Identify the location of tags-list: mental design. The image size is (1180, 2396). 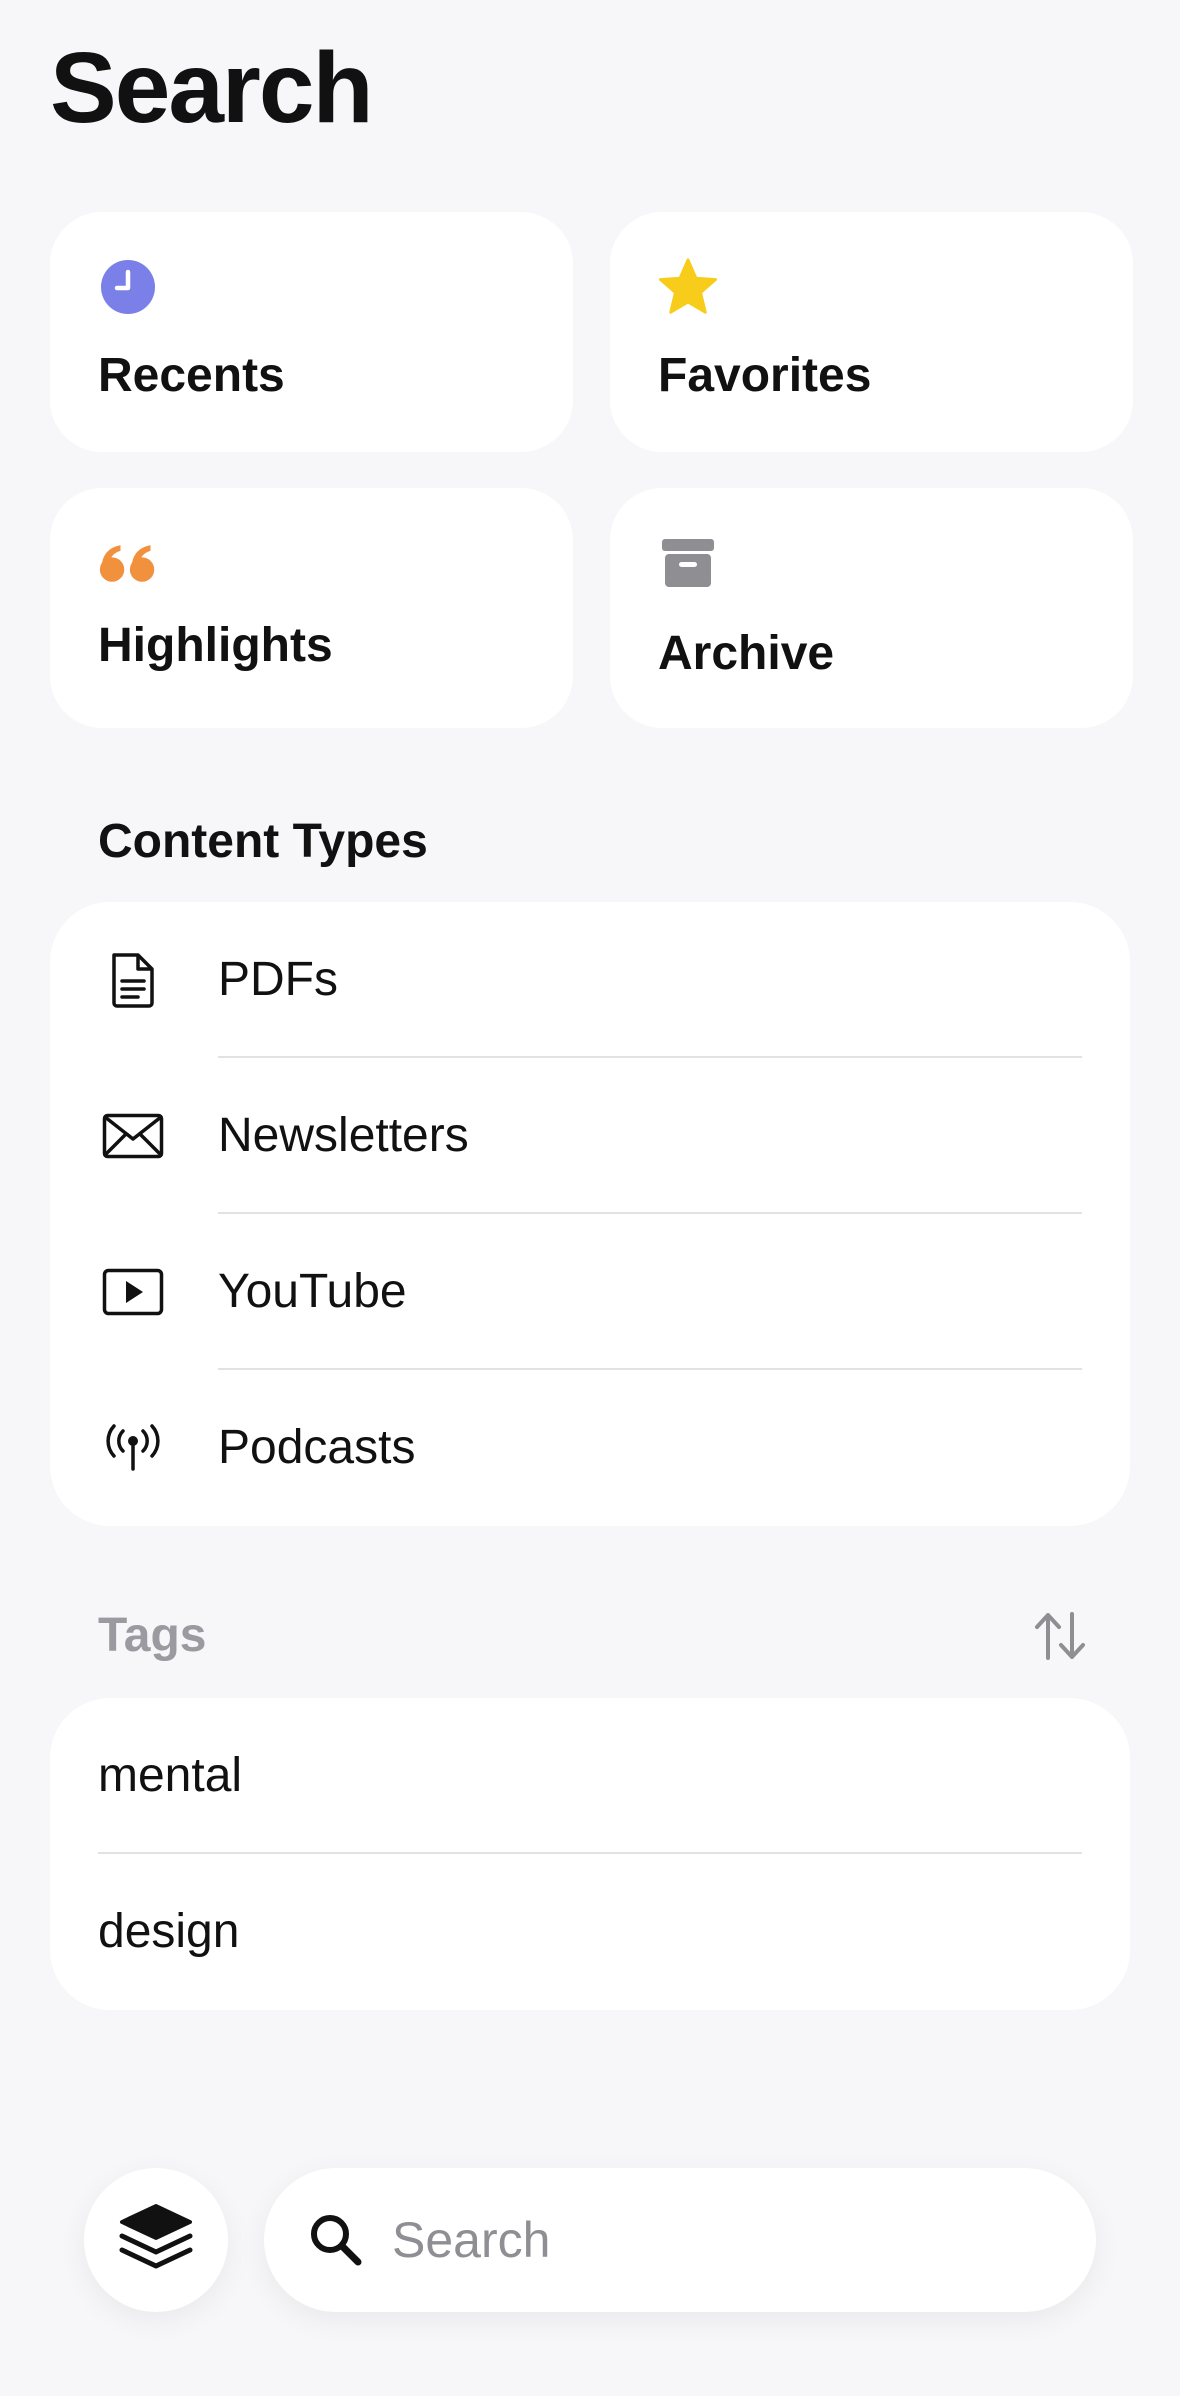
(590, 1854).